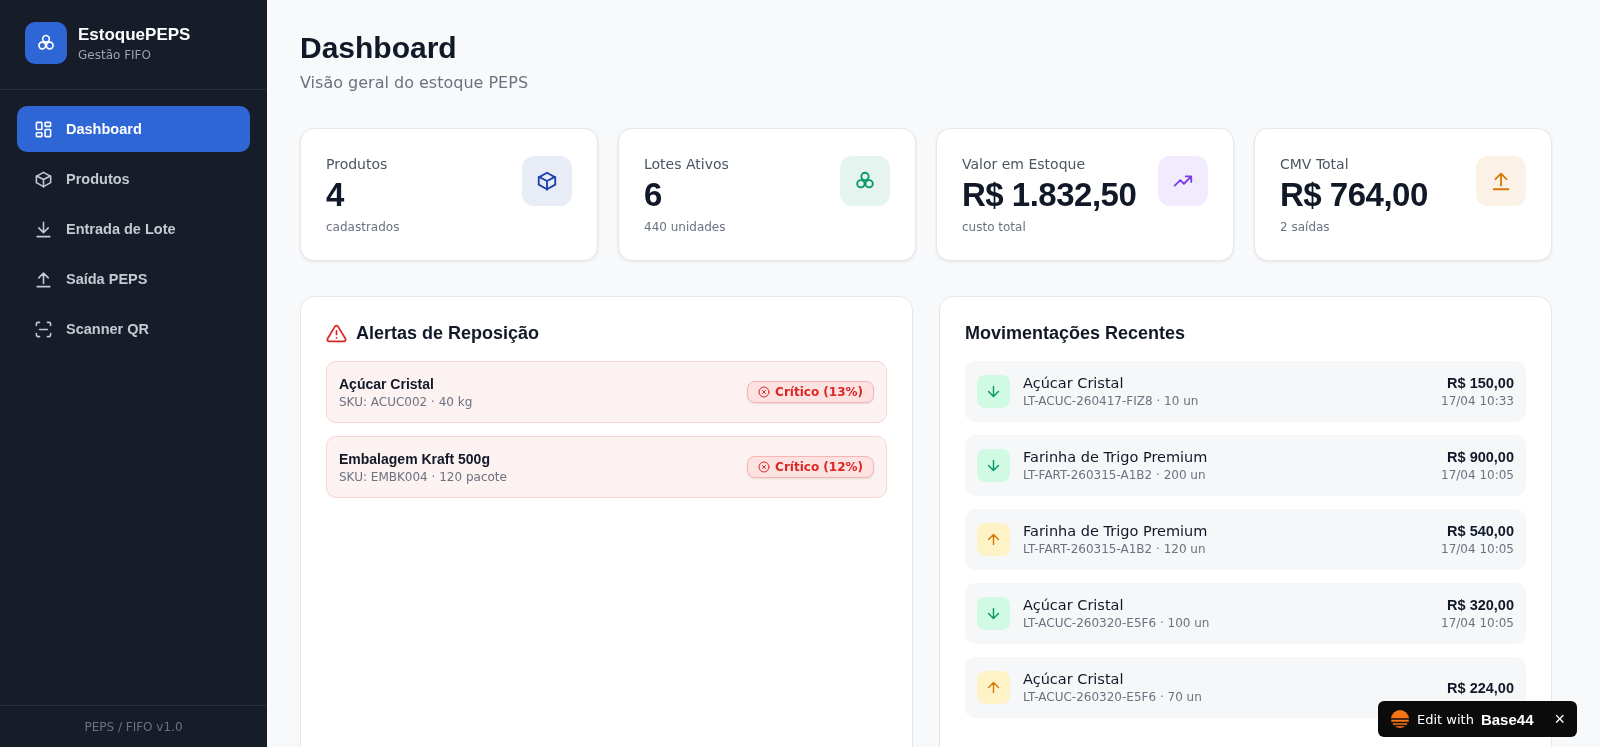 The image size is (1600, 747). What do you see at coordinates (133, 279) in the screenshot?
I see `sidebar-item: Saída PEPS` at bounding box center [133, 279].